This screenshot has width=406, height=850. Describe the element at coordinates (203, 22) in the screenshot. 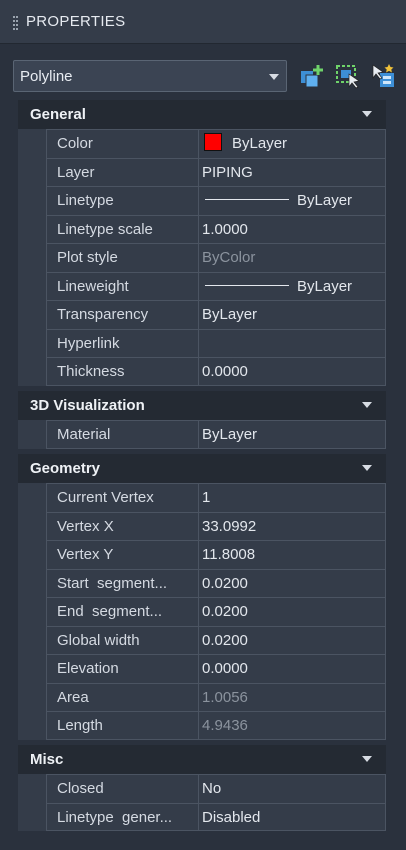

I see `properties-title-bar: PROPERTIES` at that location.